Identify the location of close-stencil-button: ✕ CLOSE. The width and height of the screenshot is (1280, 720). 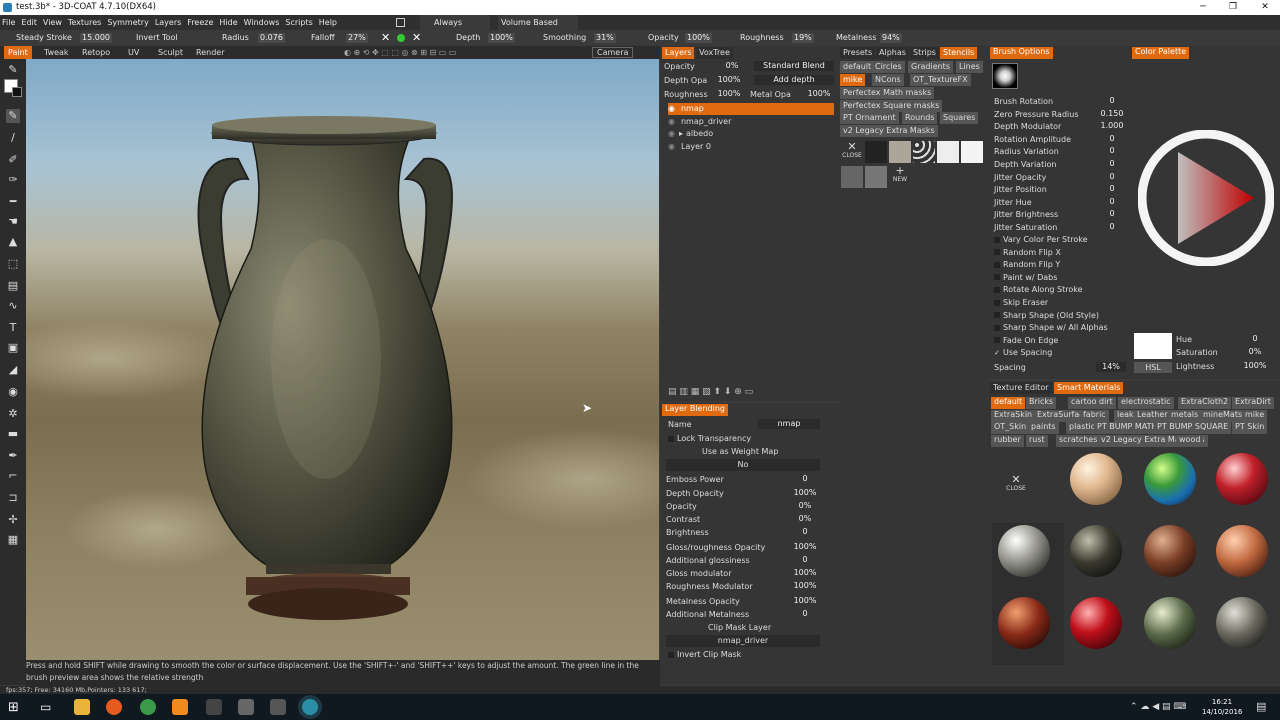
(852, 152).